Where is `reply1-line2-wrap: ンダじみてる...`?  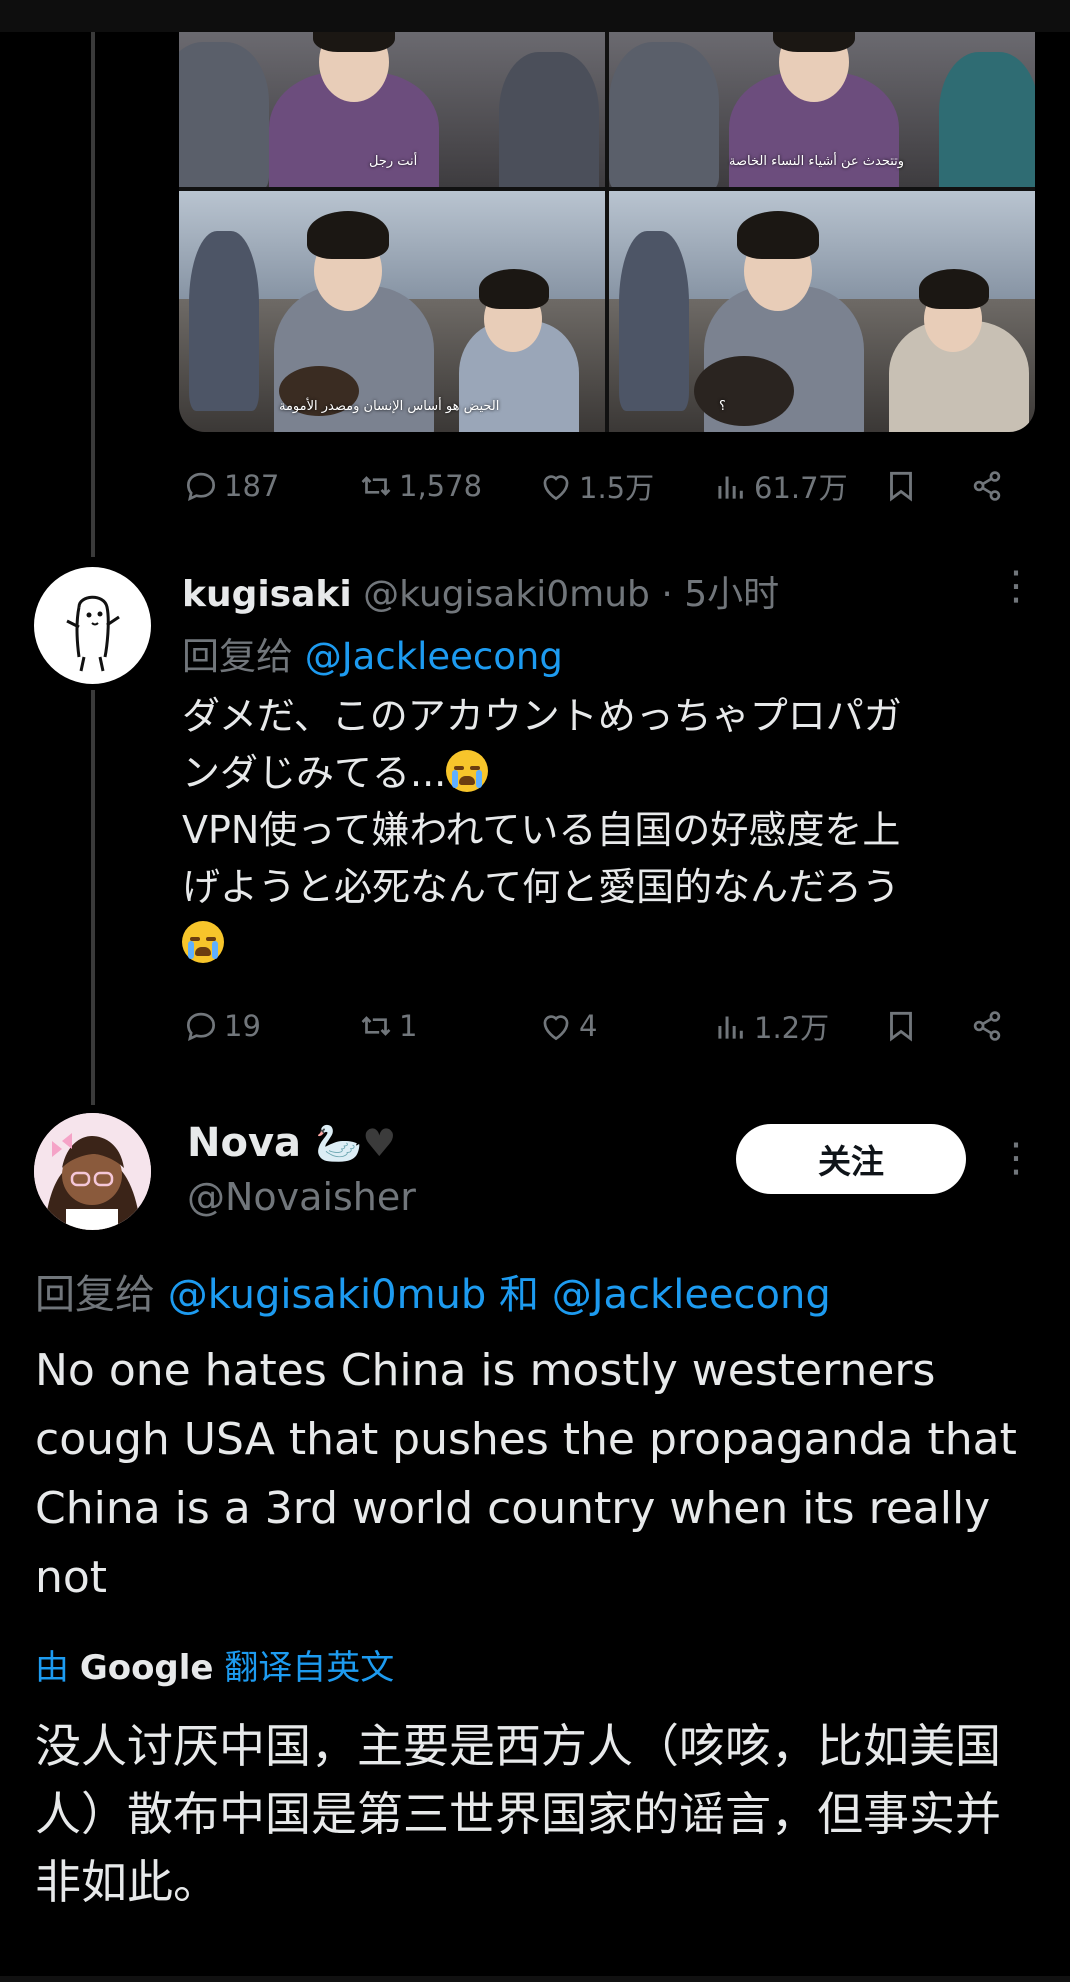
reply1-line2-wrap: ンダじみてる... is located at coordinates (602, 773).